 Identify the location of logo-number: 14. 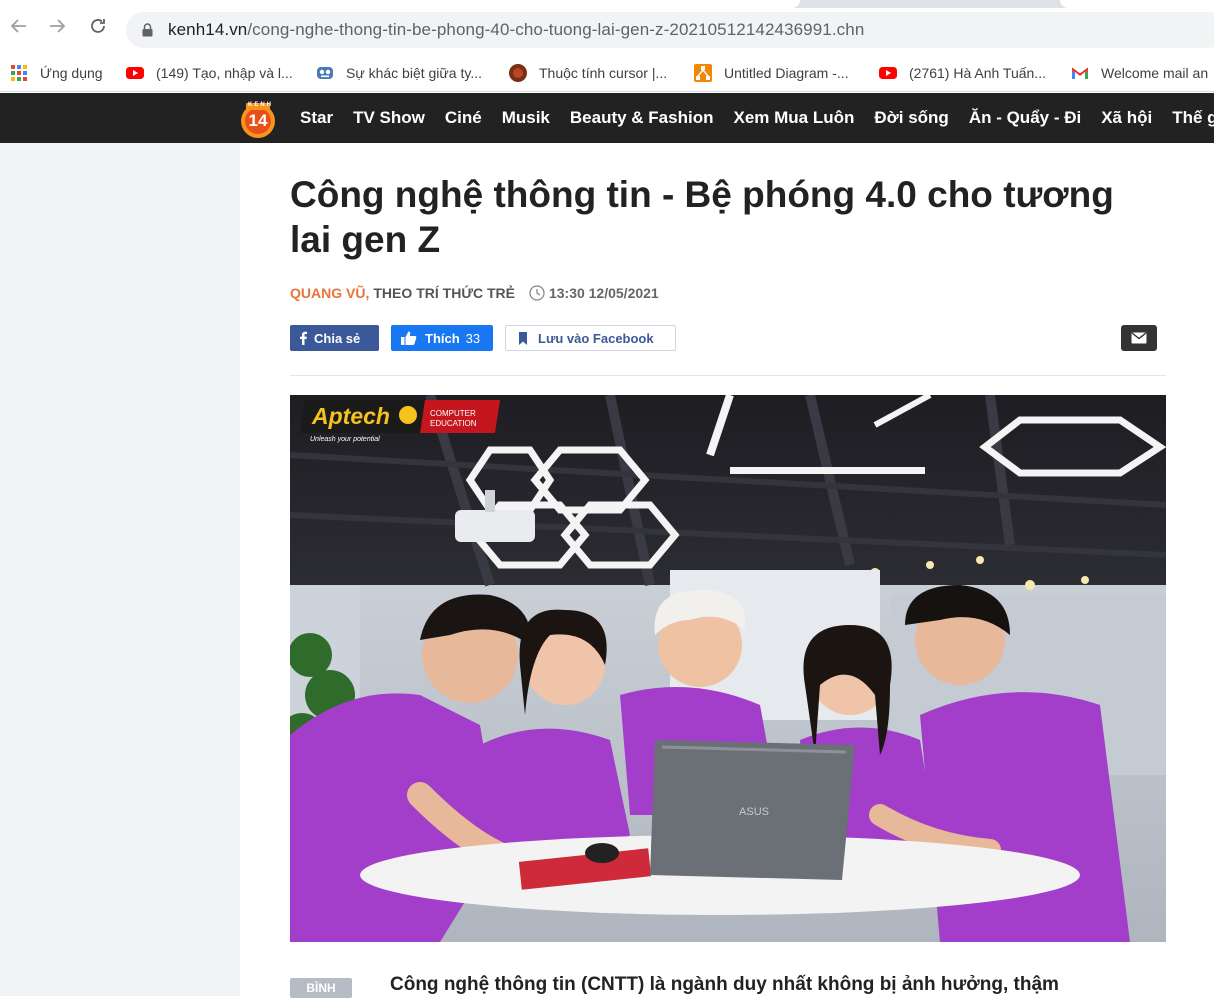
(258, 120).